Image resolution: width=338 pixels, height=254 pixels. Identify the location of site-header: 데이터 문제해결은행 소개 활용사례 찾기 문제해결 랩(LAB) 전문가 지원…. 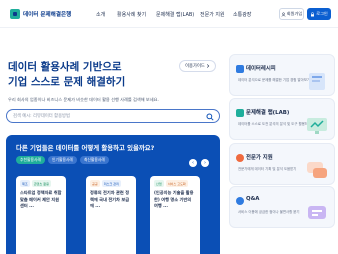
(169, 14).